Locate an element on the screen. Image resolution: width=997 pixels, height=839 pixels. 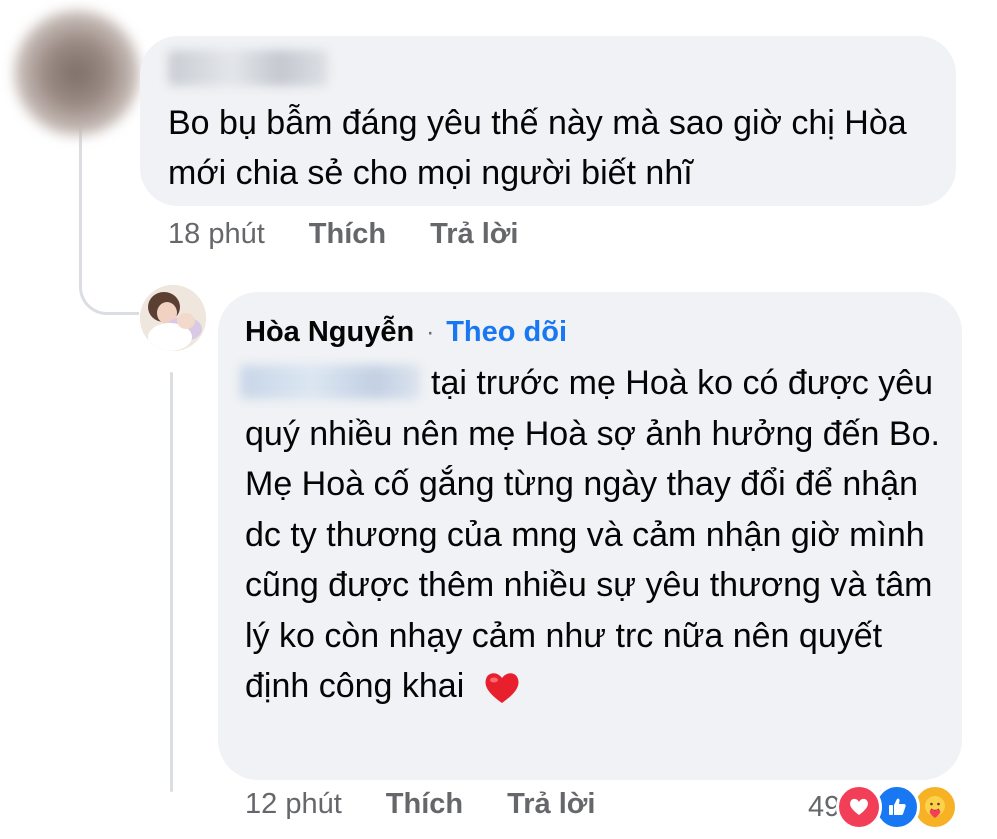
reply-like-button: Thích is located at coordinates (424, 804).